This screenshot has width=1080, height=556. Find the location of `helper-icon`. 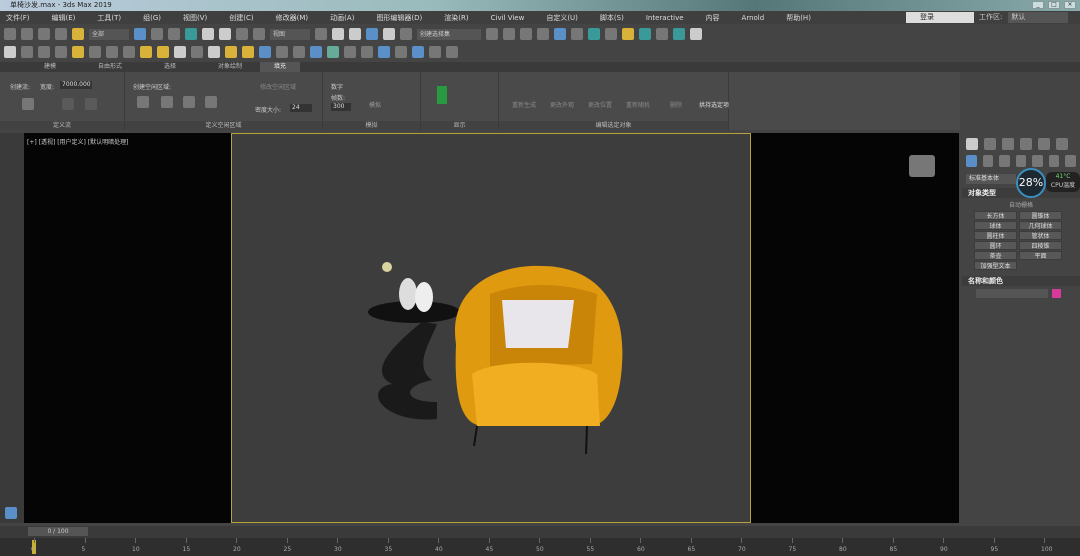

helper-icon is located at coordinates (112, 52).